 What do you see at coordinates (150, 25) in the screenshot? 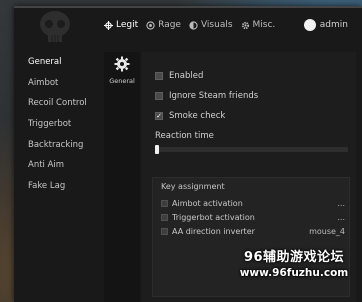
I see `target-icon` at bounding box center [150, 25].